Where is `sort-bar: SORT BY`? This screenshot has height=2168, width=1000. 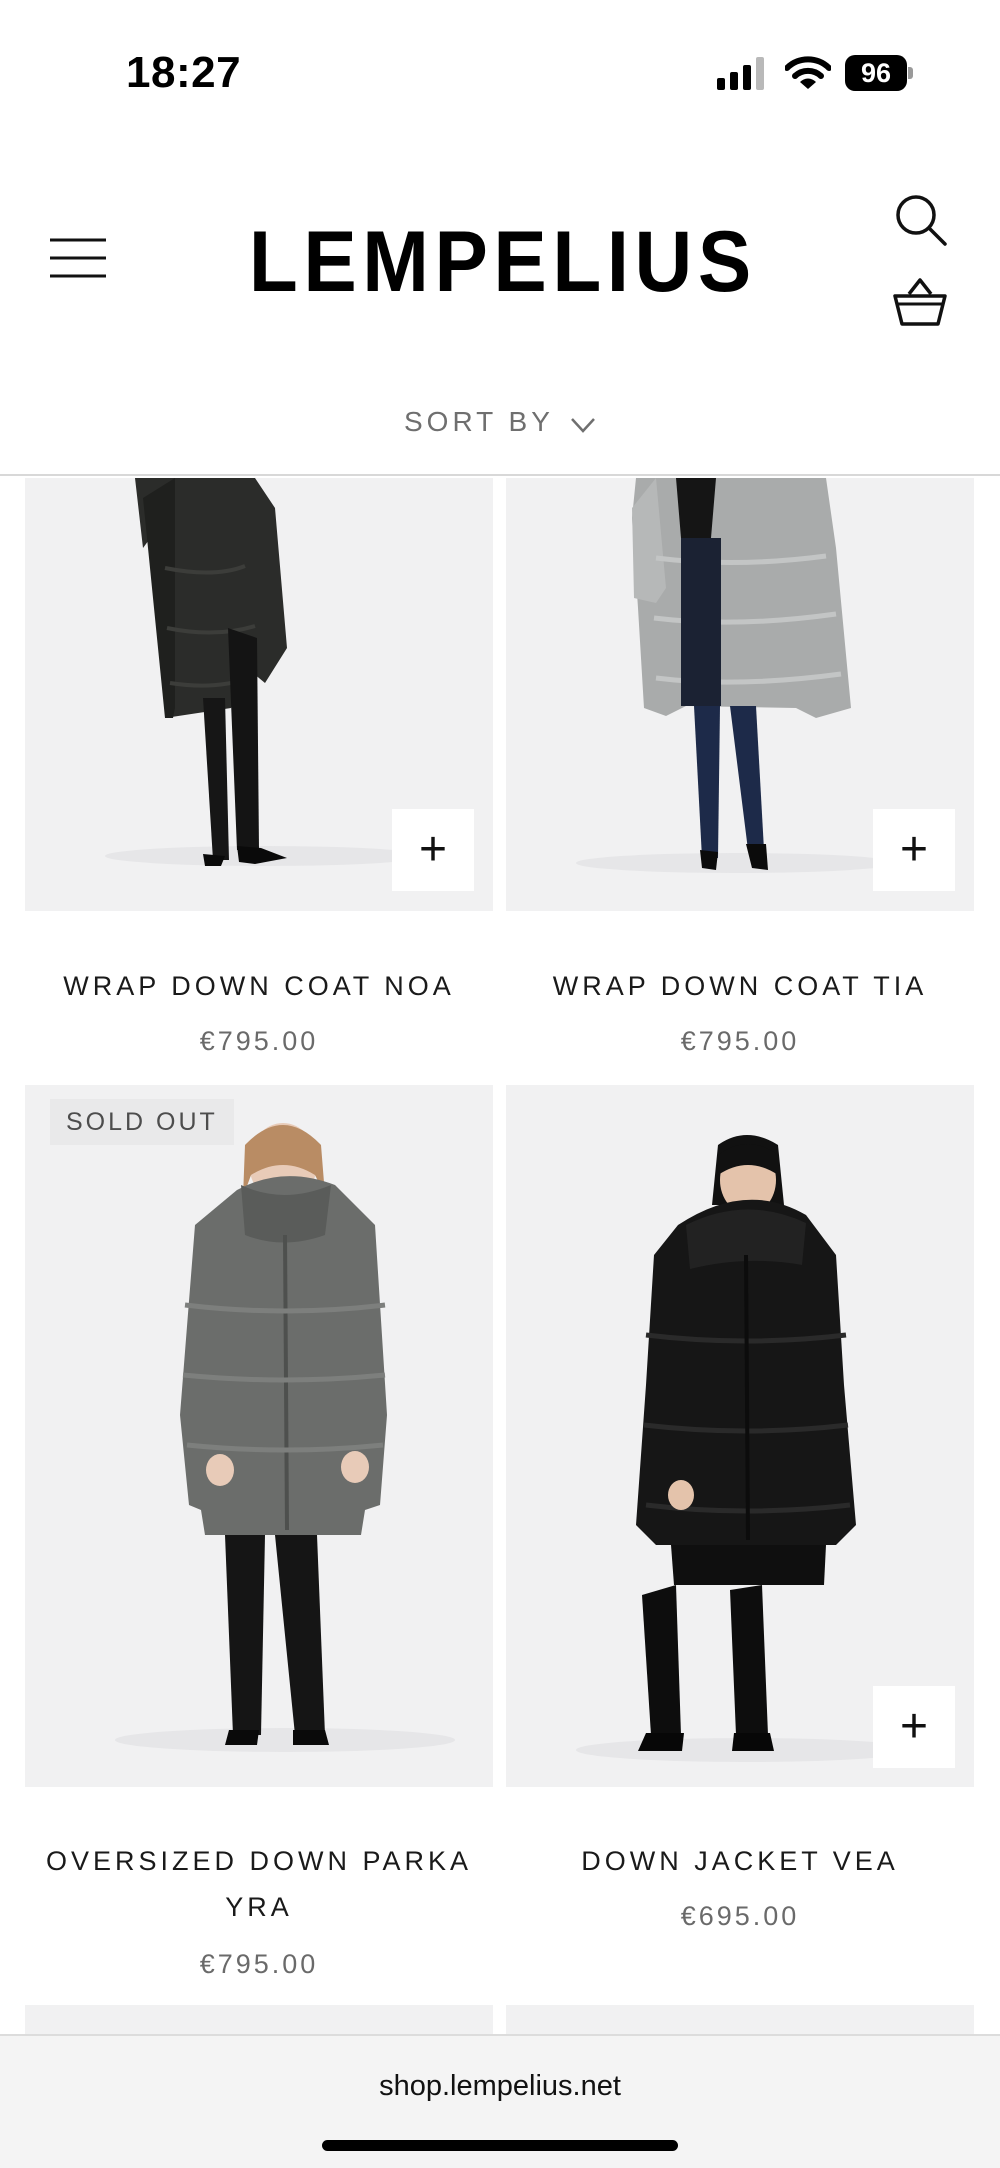
sort-bar: SORT BY is located at coordinates (500, 428).